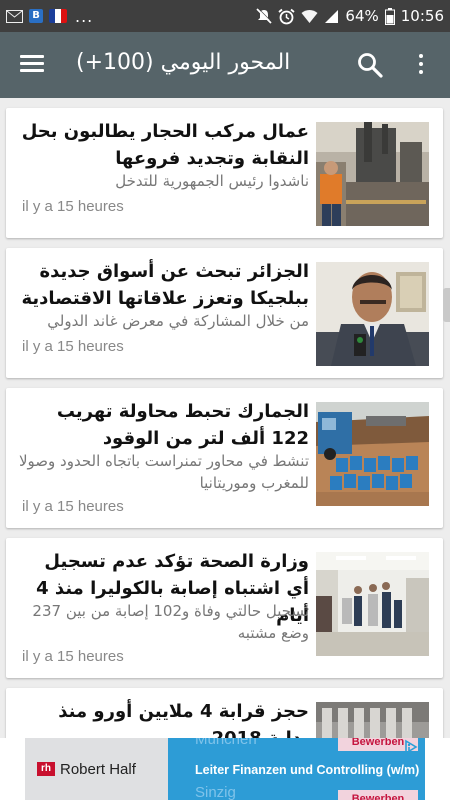  What do you see at coordinates (286, 16) in the screenshot?
I see `alarm-icon` at bounding box center [286, 16].